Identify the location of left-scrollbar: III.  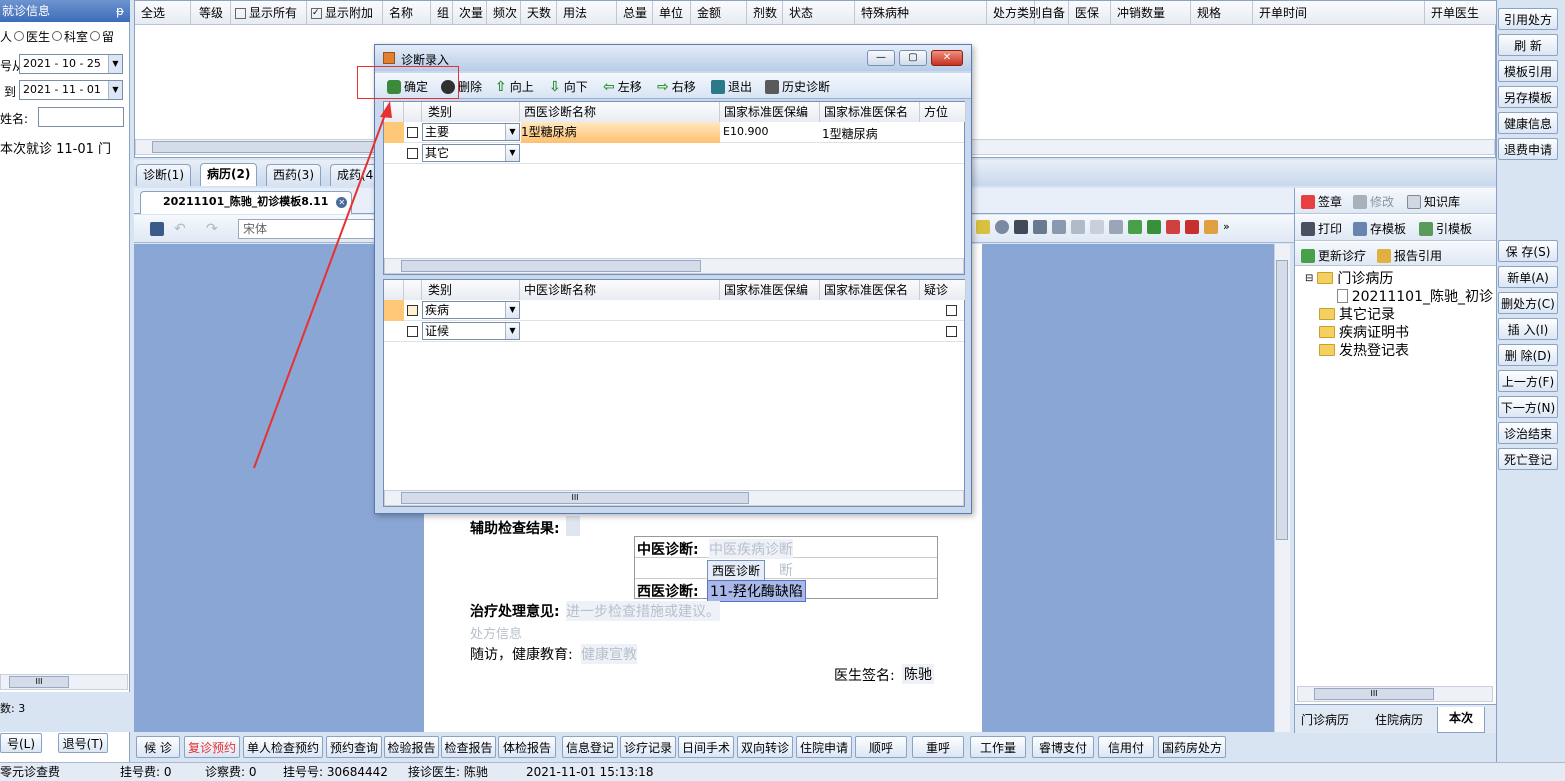
(64, 682).